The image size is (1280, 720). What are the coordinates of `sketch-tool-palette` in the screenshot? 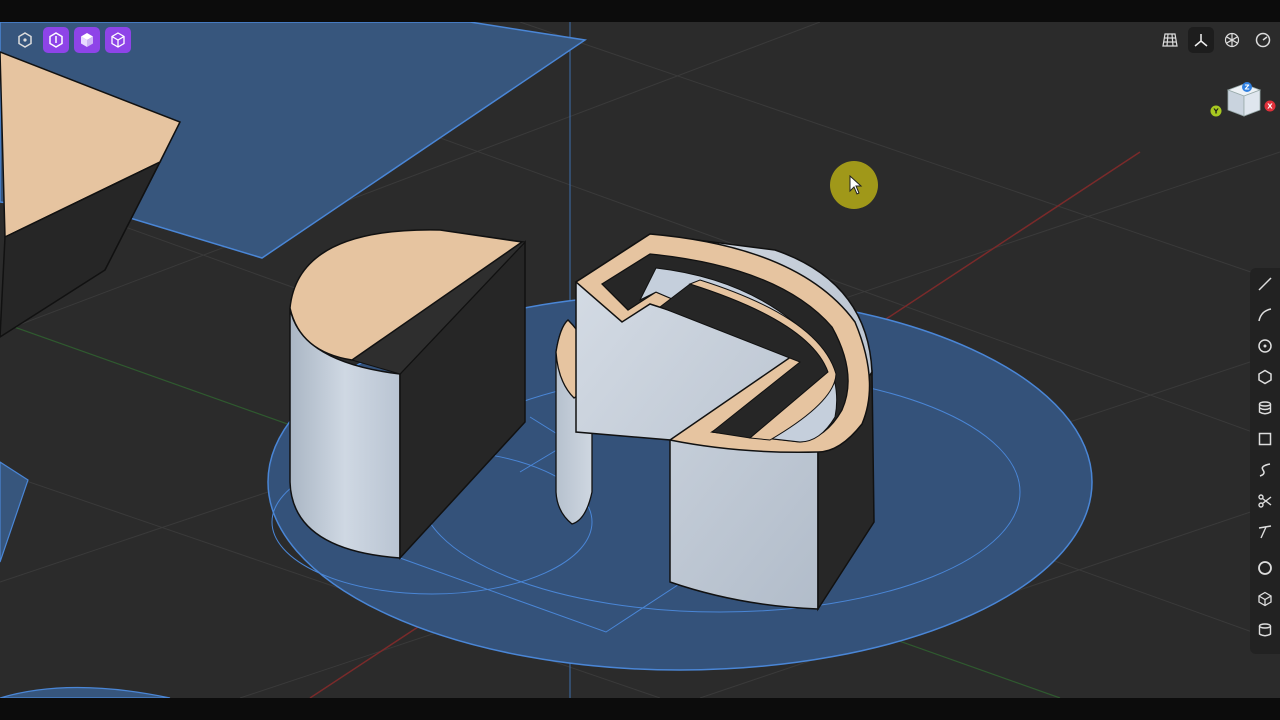 It's located at (1265, 461).